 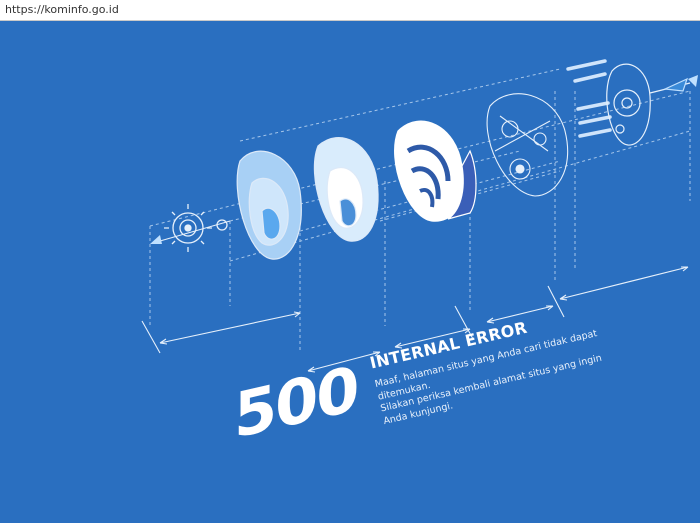 What do you see at coordinates (350, 10) in the screenshot?
I see `address-bar: https://kominfo.go.id` at bounding box center [350, 10].